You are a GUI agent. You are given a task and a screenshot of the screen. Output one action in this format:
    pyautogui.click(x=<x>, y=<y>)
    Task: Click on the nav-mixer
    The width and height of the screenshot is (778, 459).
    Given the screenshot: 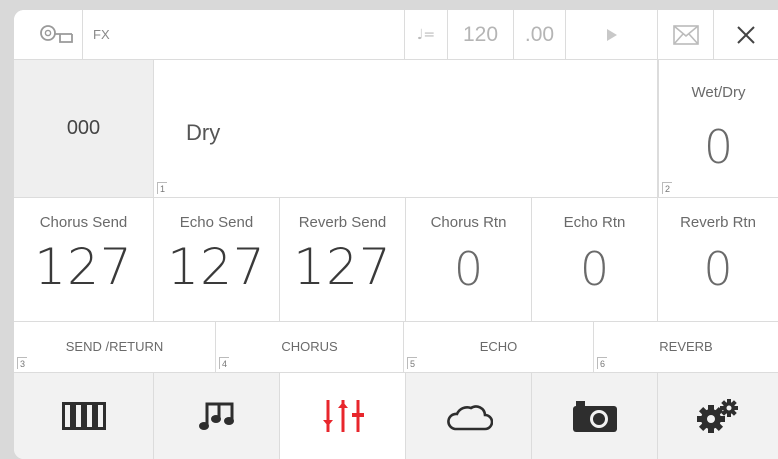 What is the action you would take?
    pyautogui.click(x=343, y=416)
    